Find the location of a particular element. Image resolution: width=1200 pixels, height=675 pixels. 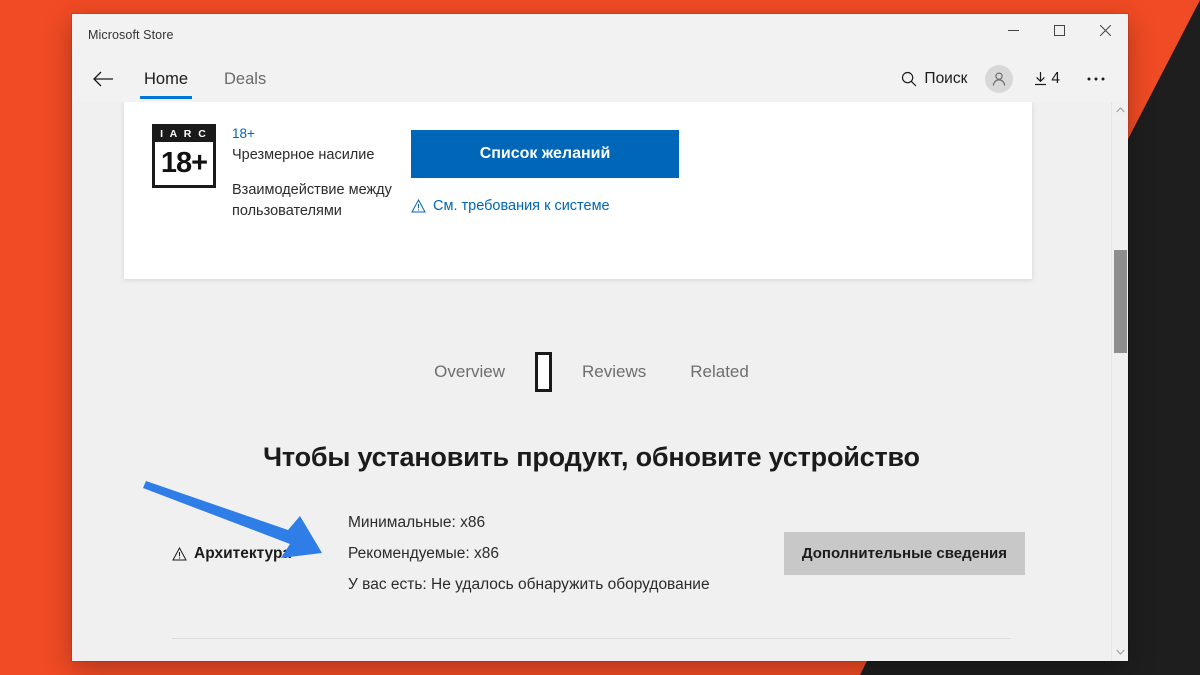

pivot-tab-related-label: Related is located at coordinates (719, 371).